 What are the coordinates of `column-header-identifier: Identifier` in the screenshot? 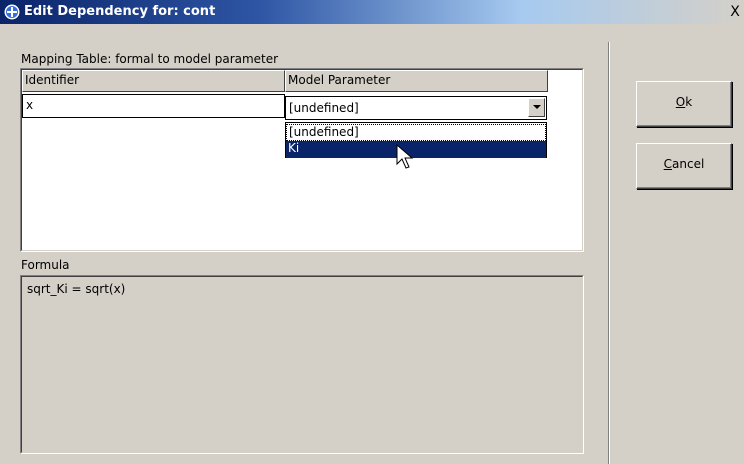 It's located at (153, 81).